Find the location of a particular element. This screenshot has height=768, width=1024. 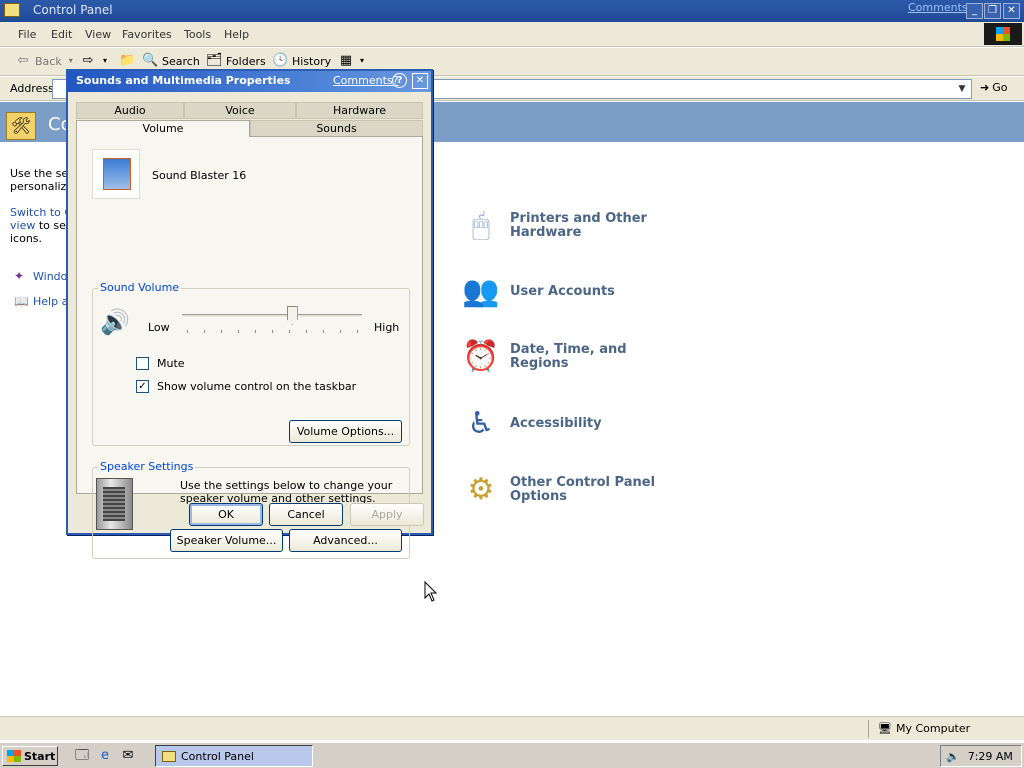

up-folder-icon: 📁 is located at coordinates (127, 60).